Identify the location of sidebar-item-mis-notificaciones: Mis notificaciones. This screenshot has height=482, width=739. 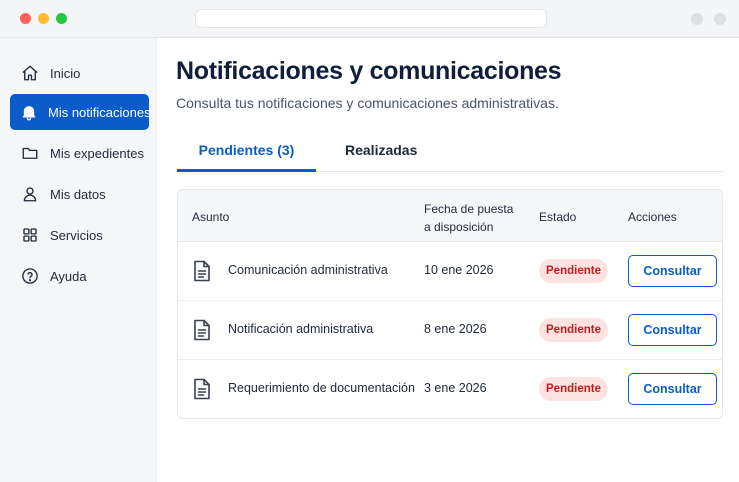
(80, 112).